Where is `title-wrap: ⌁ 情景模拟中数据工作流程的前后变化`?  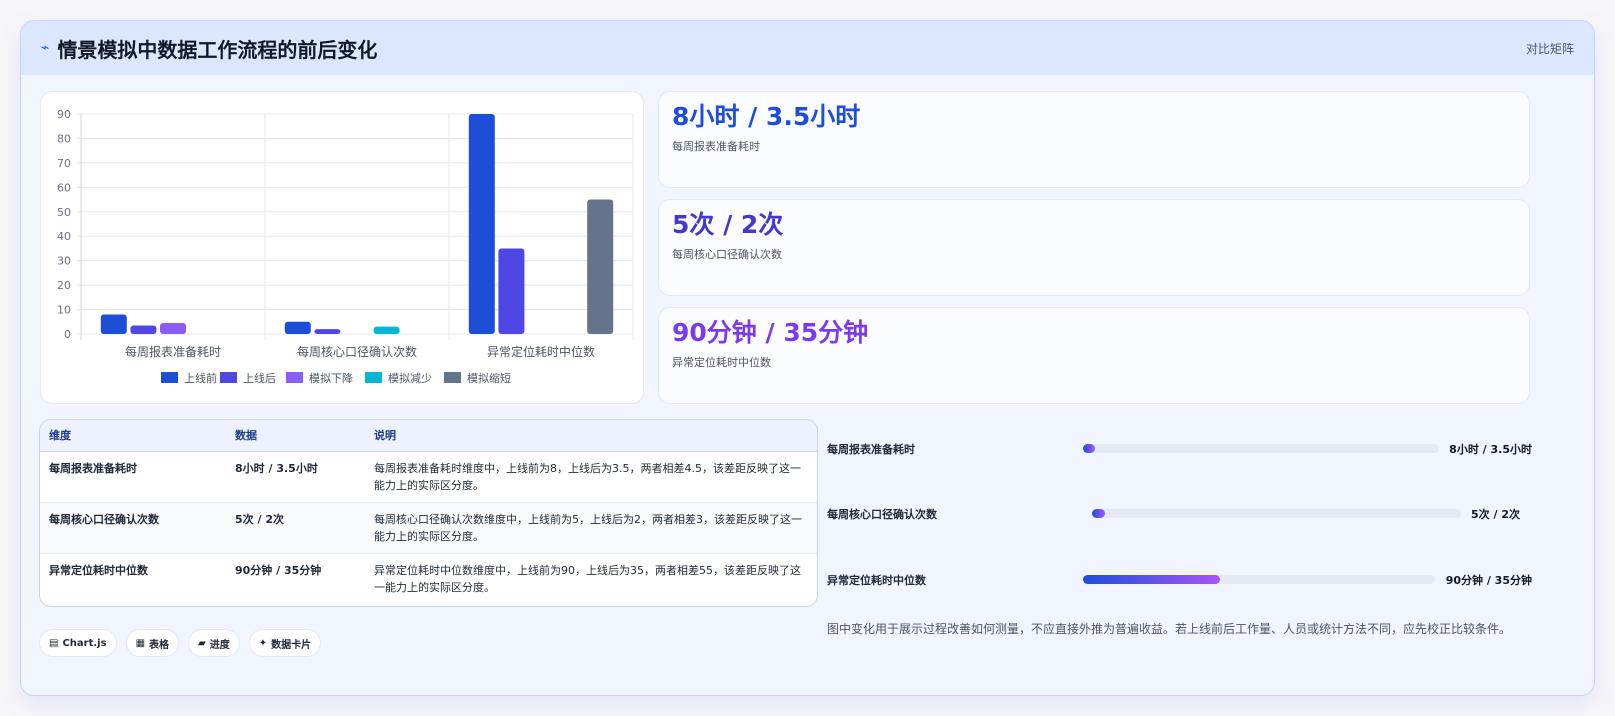 title-wrap: ⌁ 情景模拟中数据工作流程的前后变化 is located at coordinates (209, 48).